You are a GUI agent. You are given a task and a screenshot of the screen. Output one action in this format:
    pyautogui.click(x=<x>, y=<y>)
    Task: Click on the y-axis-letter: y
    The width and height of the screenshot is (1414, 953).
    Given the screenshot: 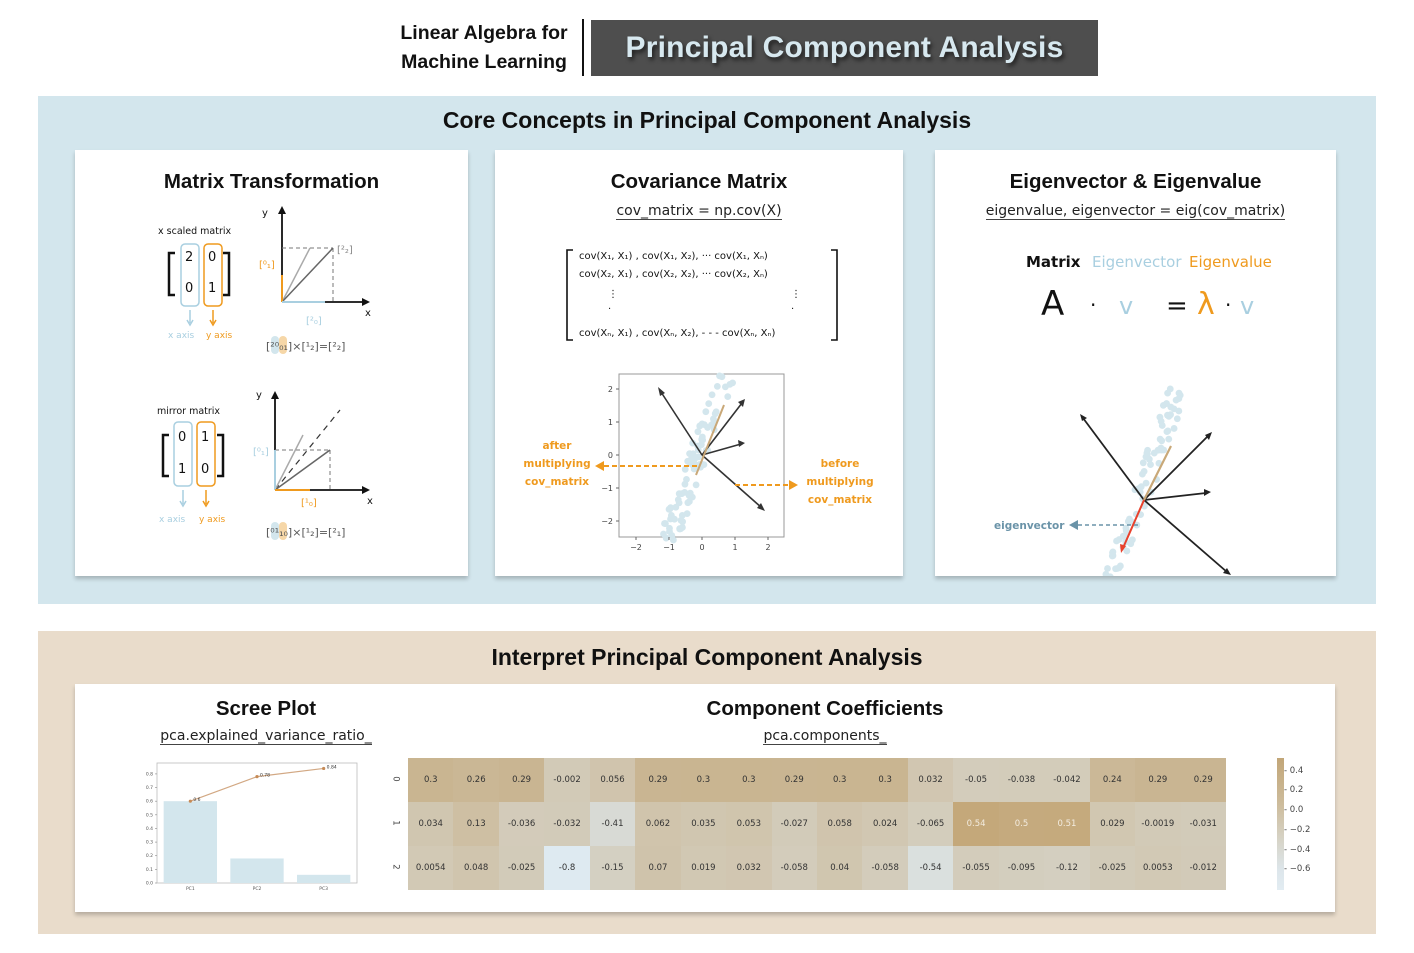 What is the action you would take?
    pyautogui.click(x=265, y=213)
    